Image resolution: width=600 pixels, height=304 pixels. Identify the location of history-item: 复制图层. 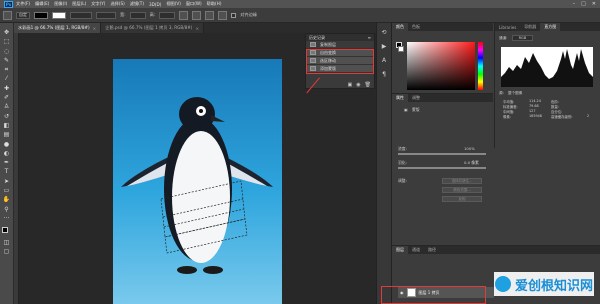
(340, 45).